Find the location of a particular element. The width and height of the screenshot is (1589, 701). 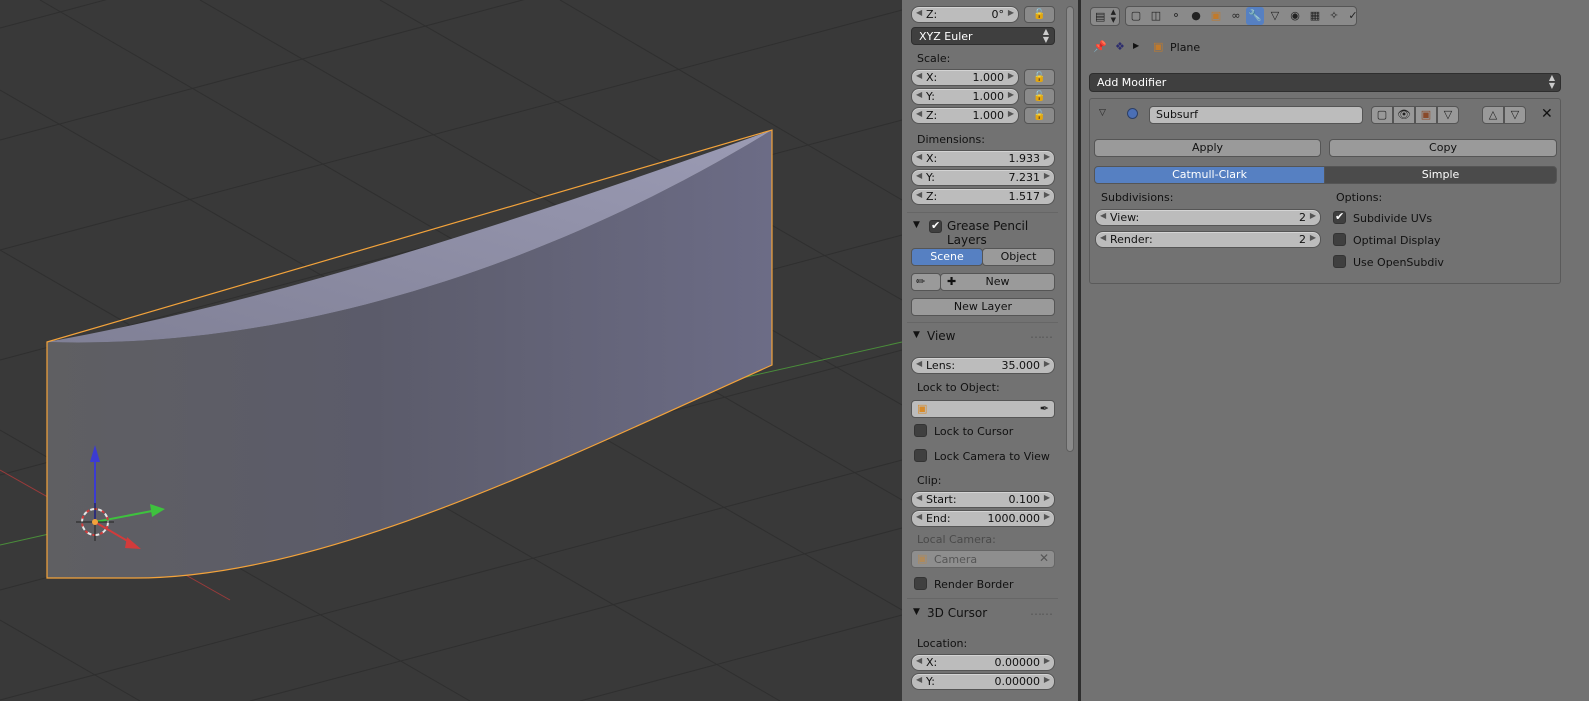

lens-field: ◀ Lens: 35.000 ▶ is located at coordinates (983, 365).